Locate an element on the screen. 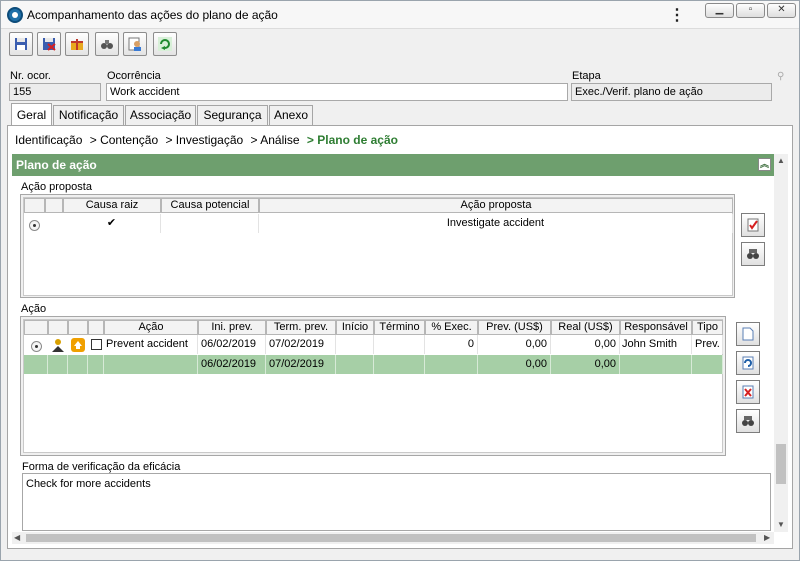  kebab-menu-icon: ⋮ is located at coordinates (677, 15).